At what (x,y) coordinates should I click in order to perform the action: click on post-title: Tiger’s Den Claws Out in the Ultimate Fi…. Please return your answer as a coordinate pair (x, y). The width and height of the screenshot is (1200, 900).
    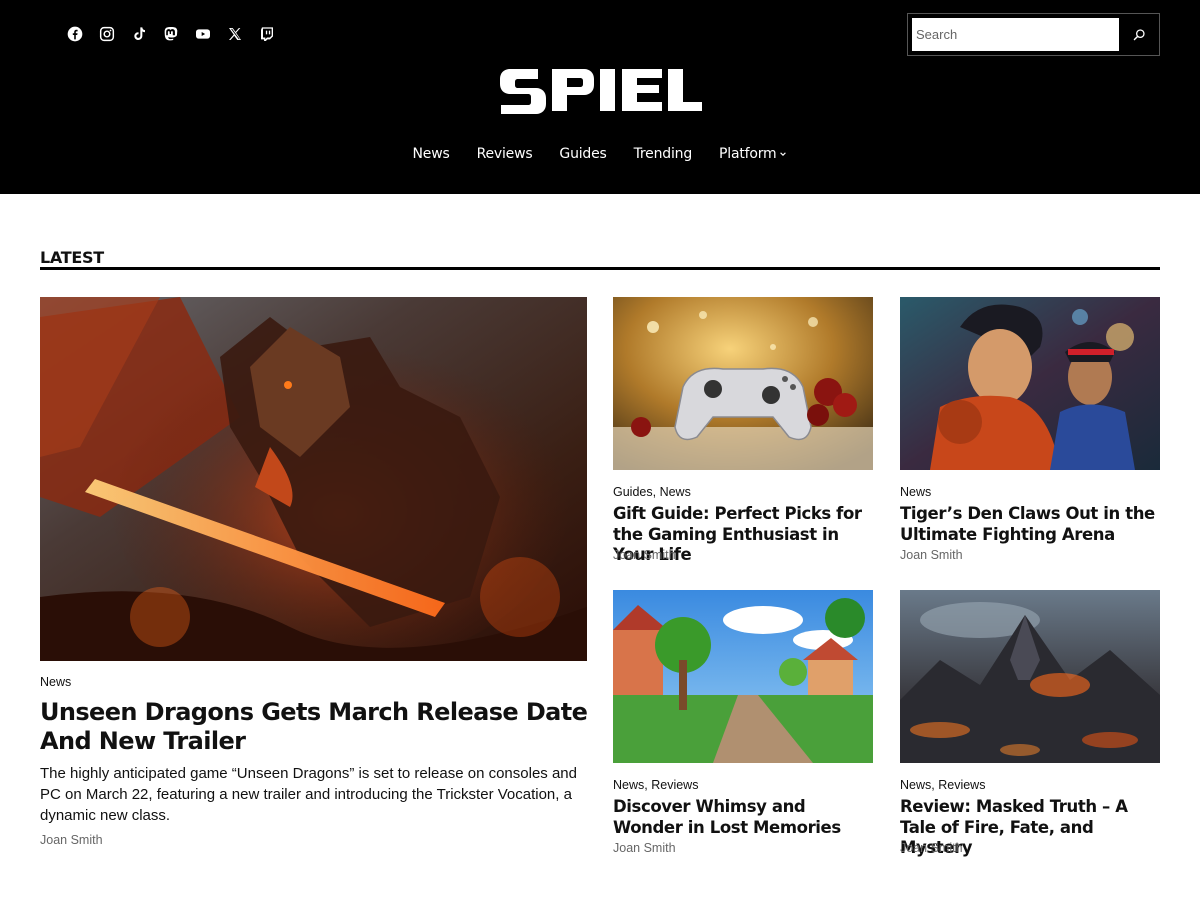
    Looking at the image, I should click on (1031, 524).